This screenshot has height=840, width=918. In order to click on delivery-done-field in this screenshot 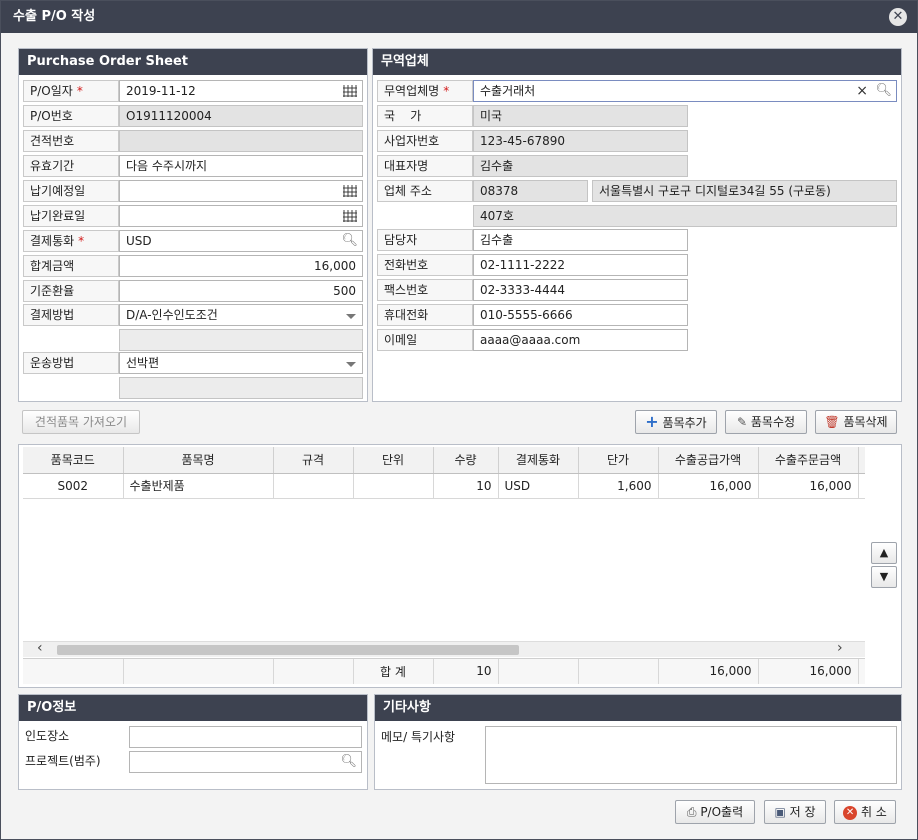, I will do `click(241, 216)`.